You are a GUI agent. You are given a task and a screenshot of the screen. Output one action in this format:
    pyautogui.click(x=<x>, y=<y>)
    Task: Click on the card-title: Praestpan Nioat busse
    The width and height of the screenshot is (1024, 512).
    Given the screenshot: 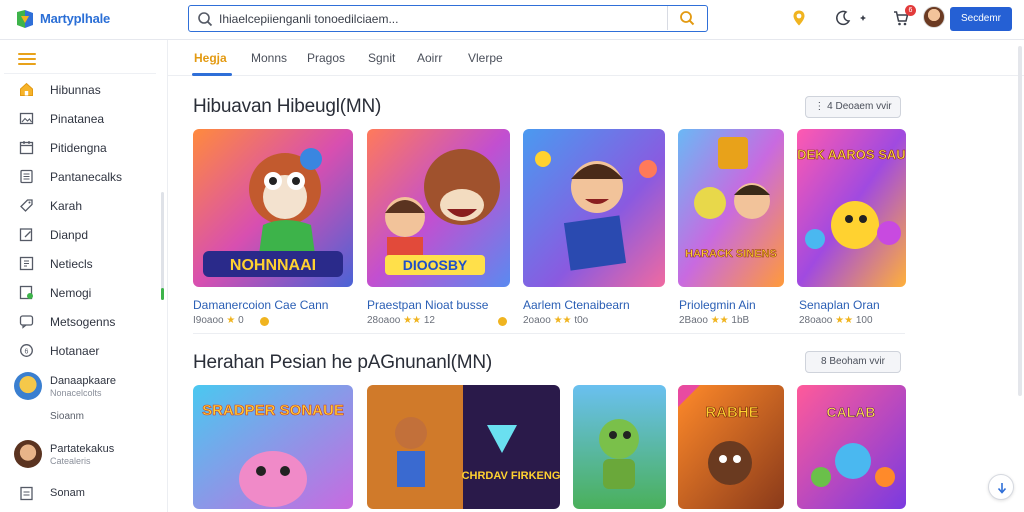 What is the action you would take?
    pyautogui.click(x=427, y=305)
    